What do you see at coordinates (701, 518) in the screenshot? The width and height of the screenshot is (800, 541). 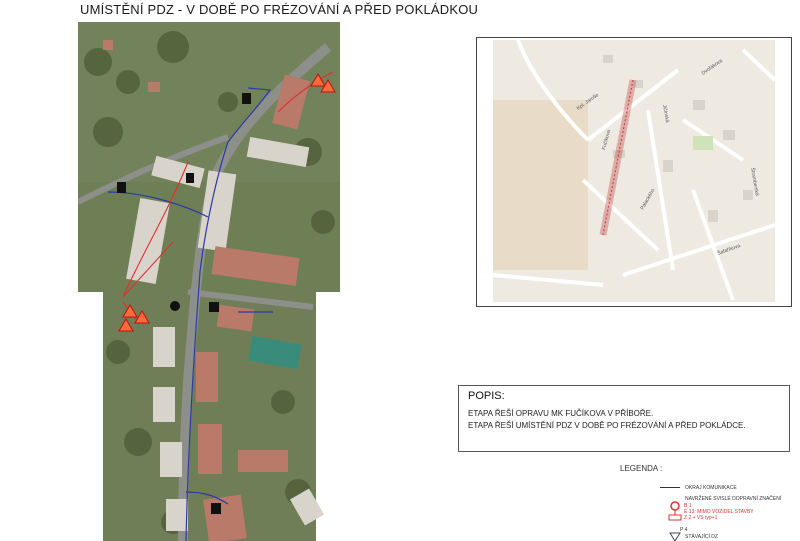 I see `legend-sign-subtext: Z 2 + VS typ+1` at bounding box center [701, 518].